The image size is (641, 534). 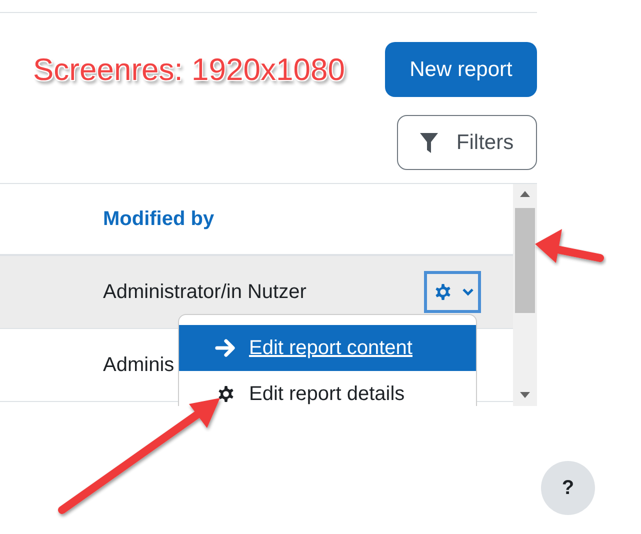 I want to click on scroll-up-icon, so click(x=525, y=194).